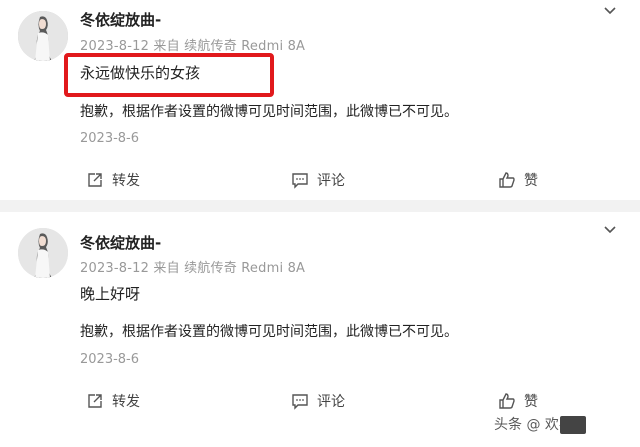  Describe the element at coordinates (110, 294) in the screenshot. I see `post-text: 晚上好呀` at that location.